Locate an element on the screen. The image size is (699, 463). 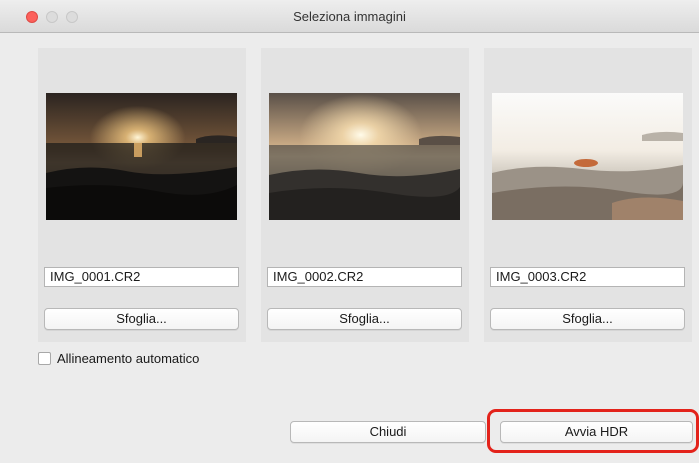
window-title: Seleziona immagini is located at coordinates (349, 16).